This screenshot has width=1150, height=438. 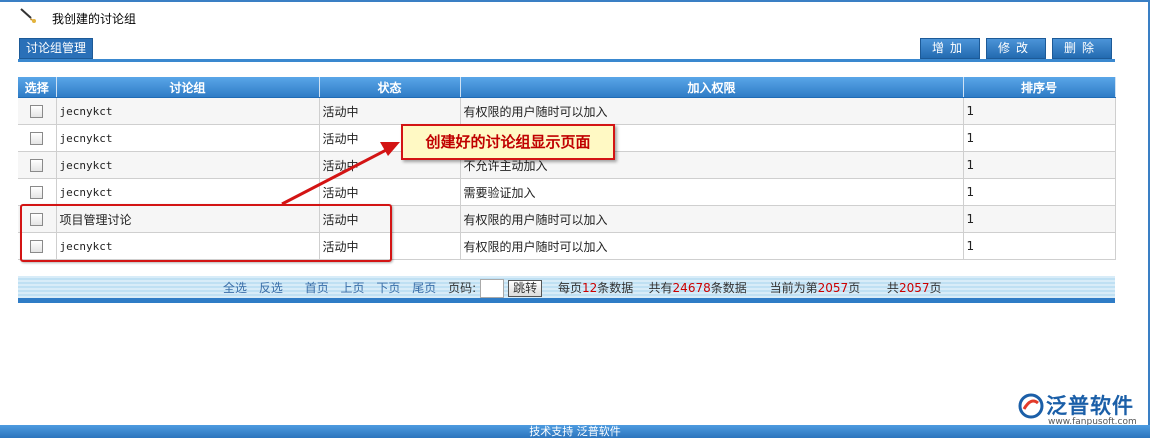 I want to click on callout-annotation: 创建好的讨论组显示页面, so click(x=508, y=142).